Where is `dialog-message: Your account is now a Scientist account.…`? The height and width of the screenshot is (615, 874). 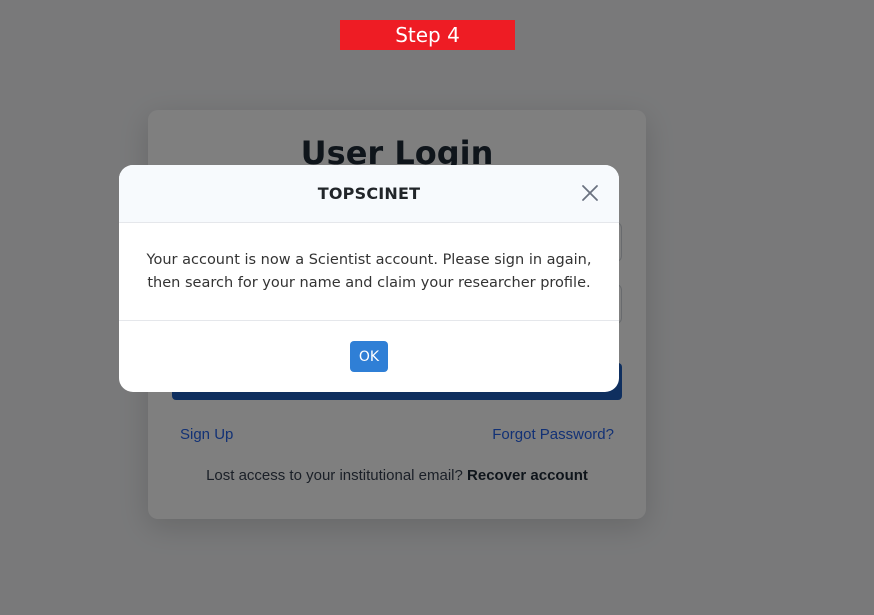 dialog-message: Your account is now a Scientist account.… is located at coordinates (369, 271).